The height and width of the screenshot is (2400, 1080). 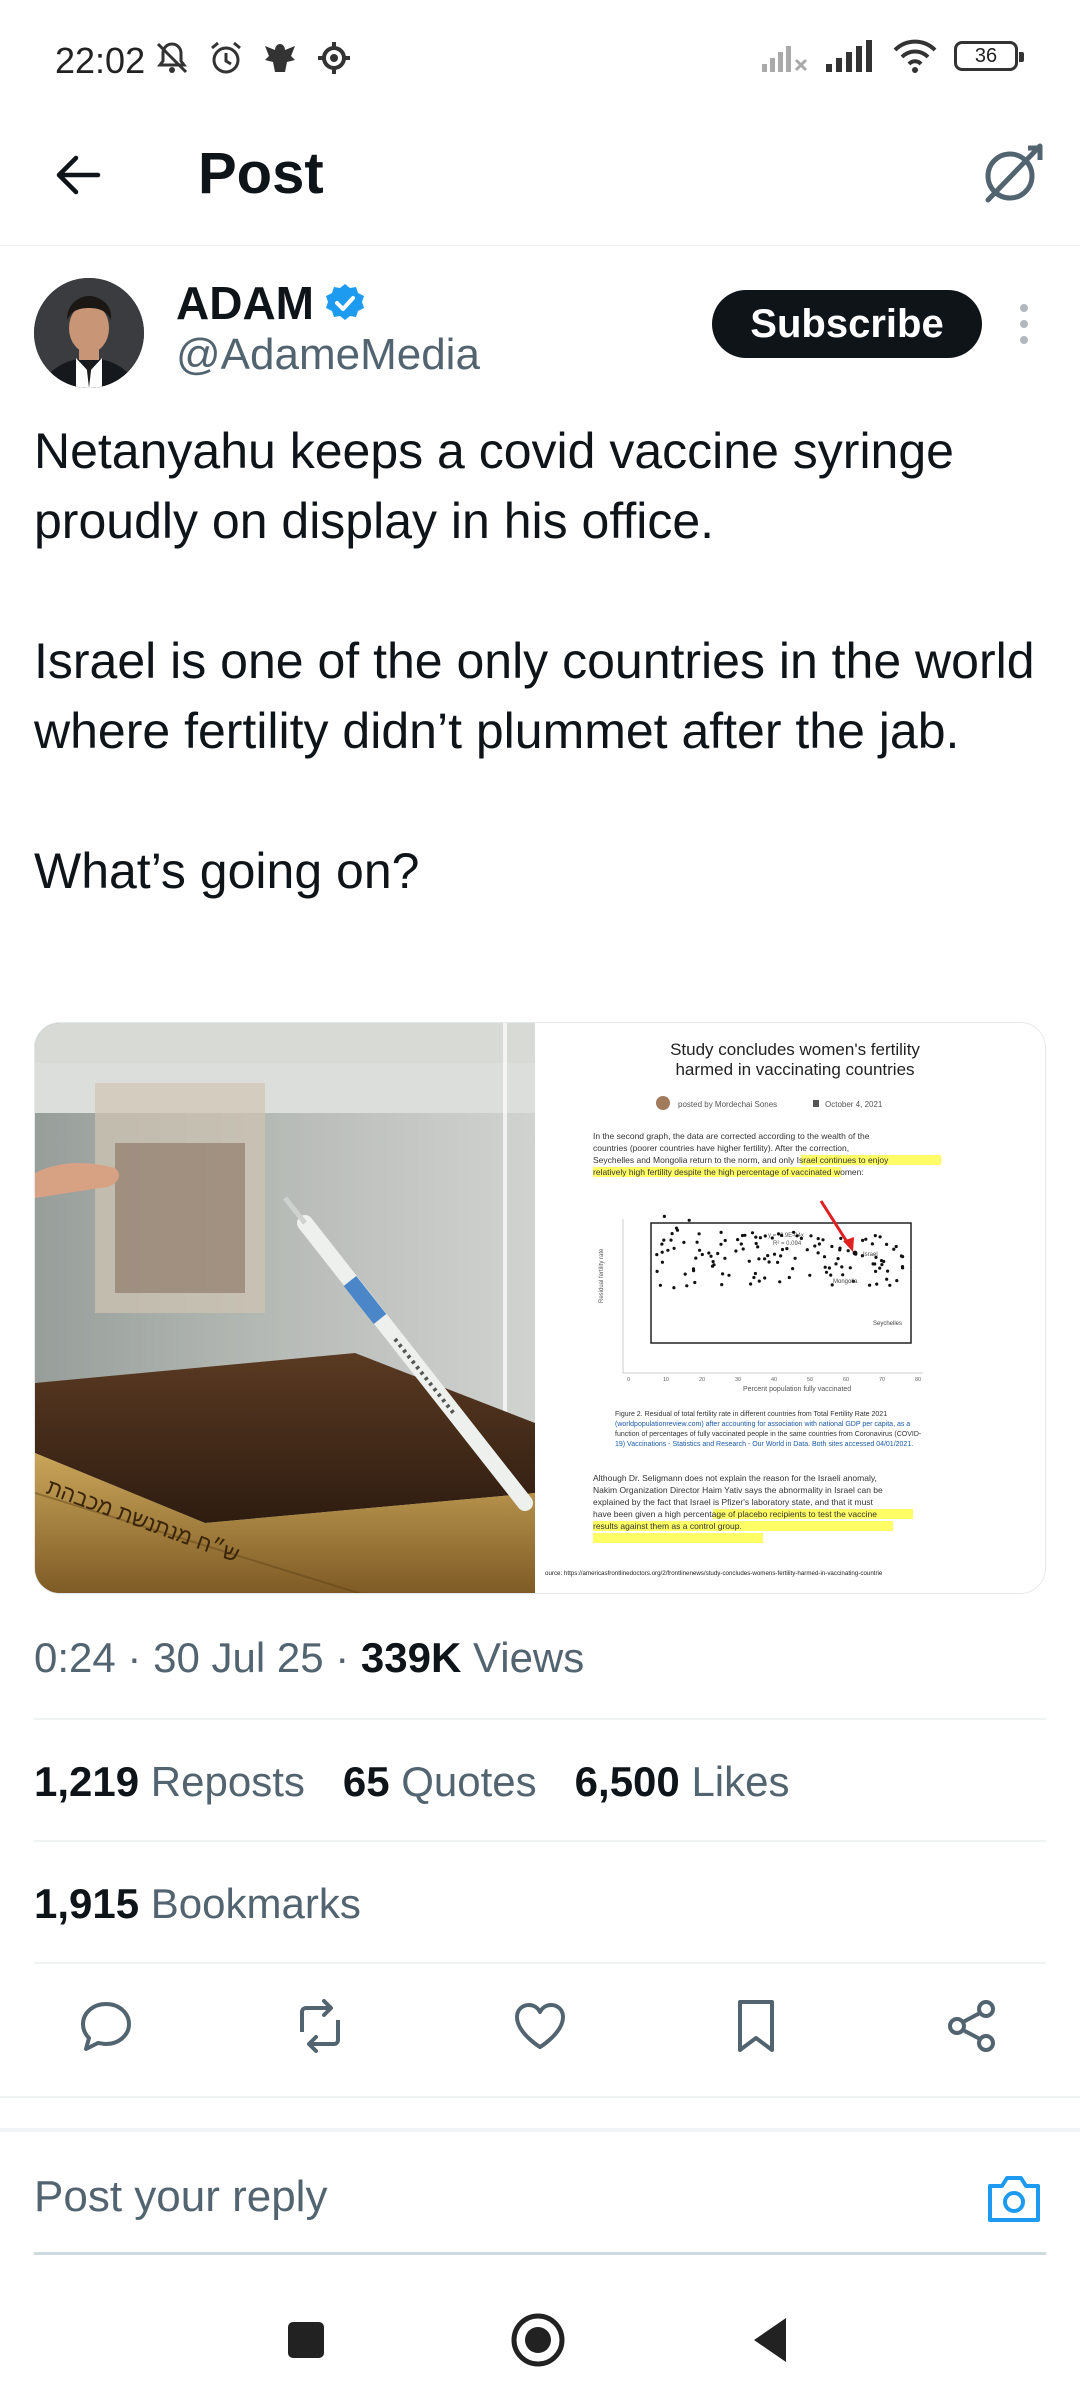 What do you see at coordinates (75, 1657) in the screenshot?
I see `post-time: 0:24` at bounding box center [75, 1657].